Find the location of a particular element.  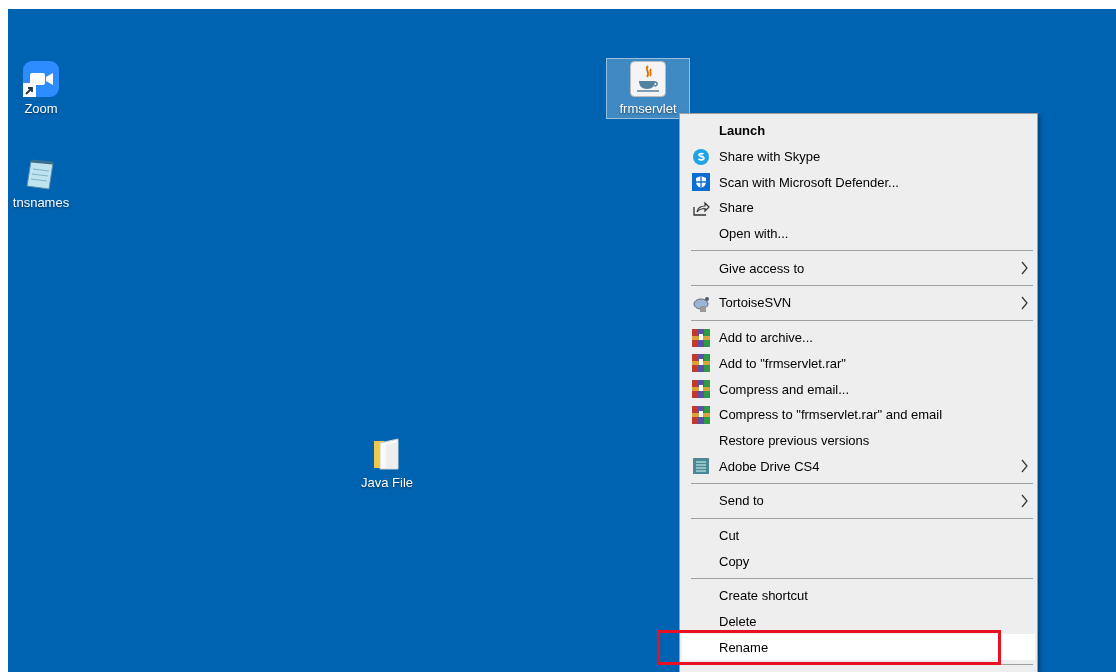

menu-item: Rename is located at coordinates (858, 647).